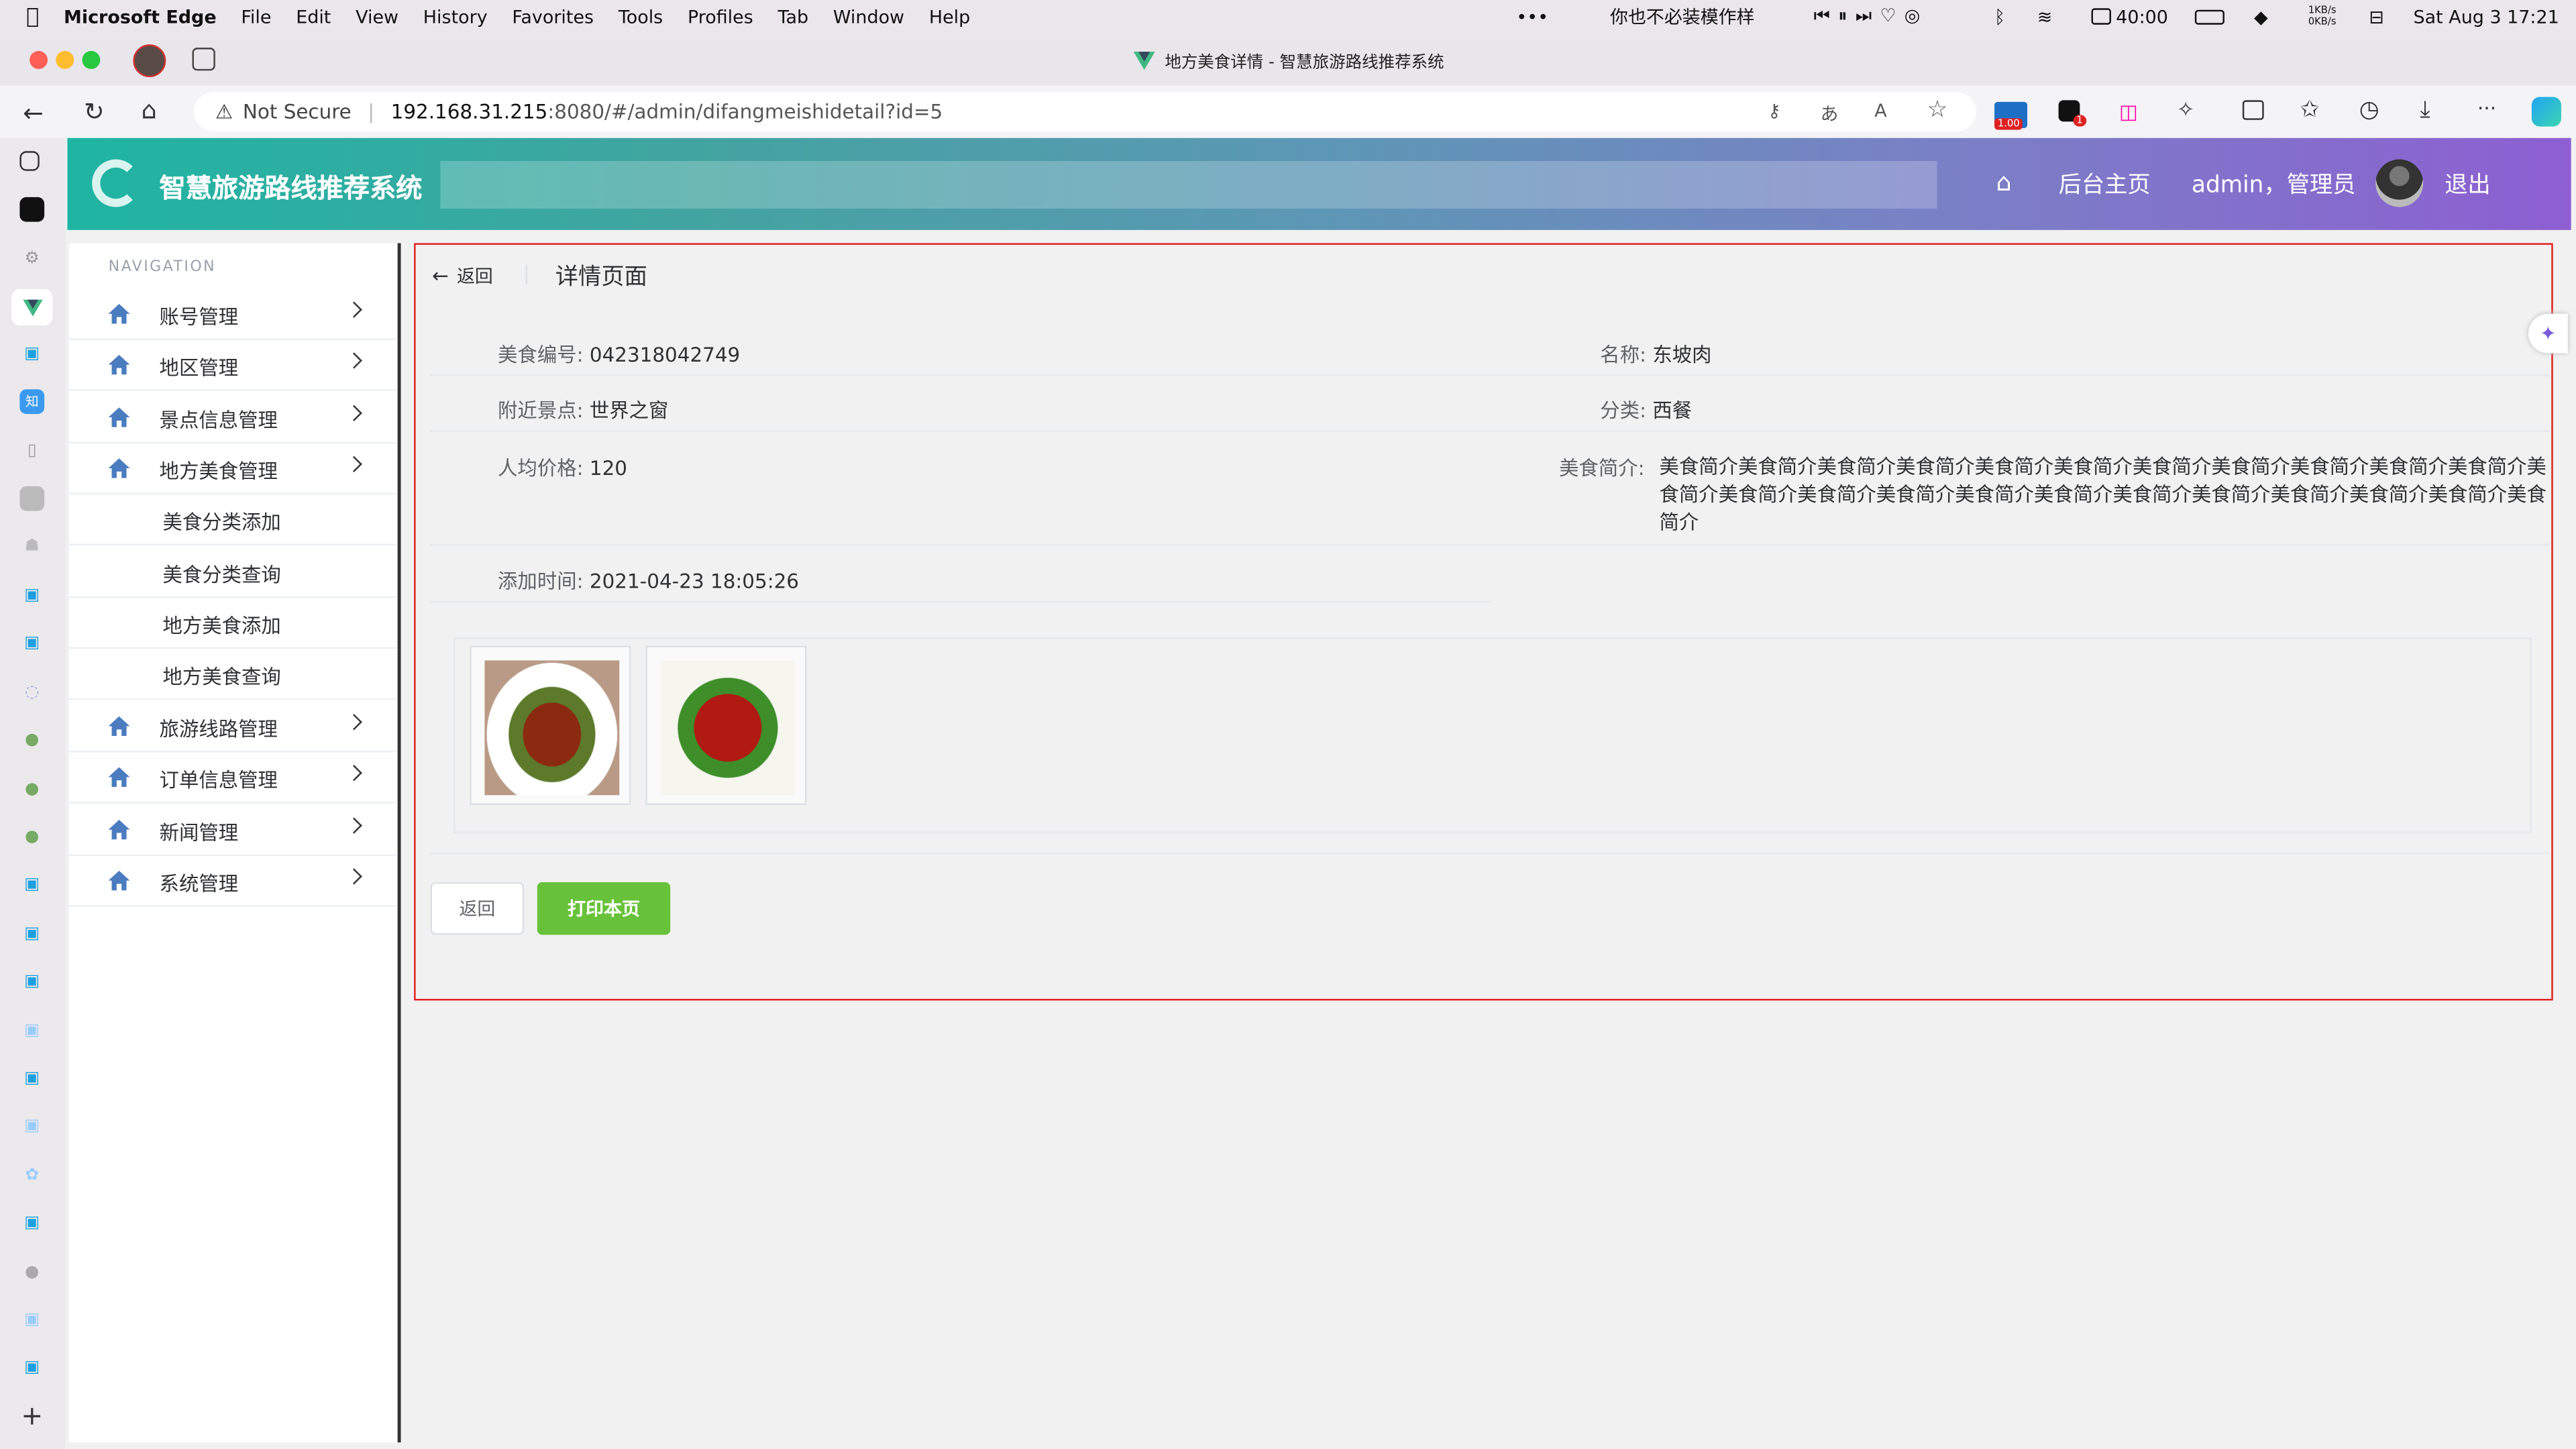 This screenshot has width=2576, height=1449. I want to click on nav-sub-food-category-query: 美食分类查询, so click(233, 572).